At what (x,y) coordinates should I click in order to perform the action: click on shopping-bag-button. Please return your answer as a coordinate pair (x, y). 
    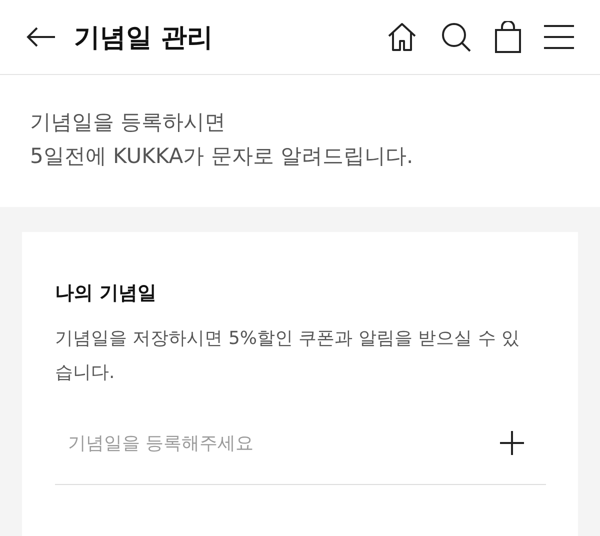
    Looking at the image, I should click on (508, 37).